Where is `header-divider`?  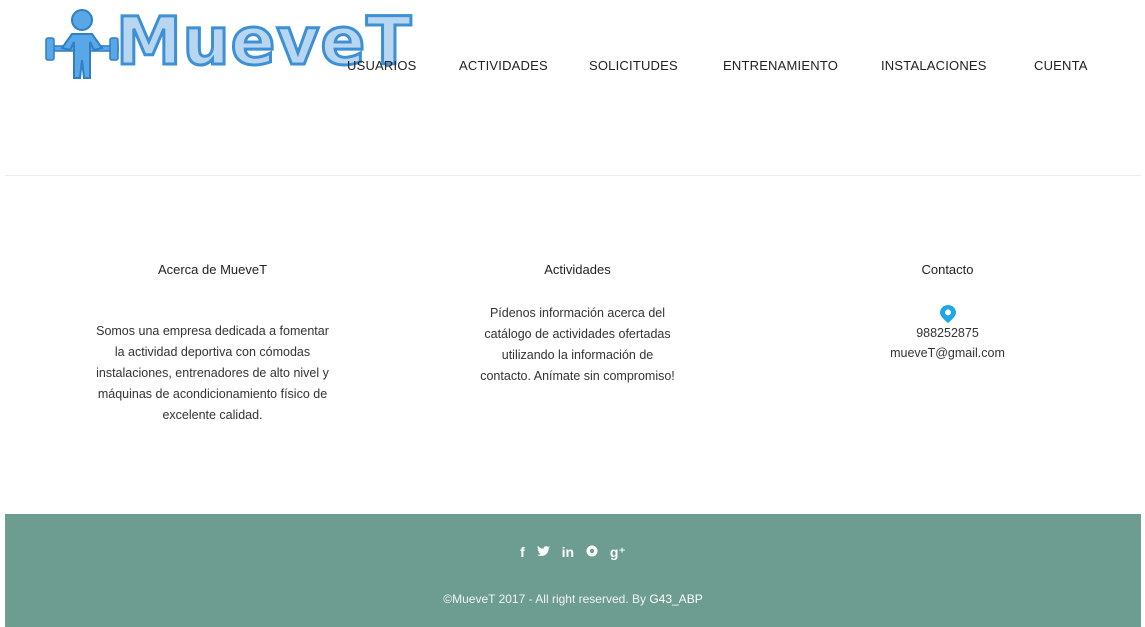 header-divider is located at coordinates (573, 175).